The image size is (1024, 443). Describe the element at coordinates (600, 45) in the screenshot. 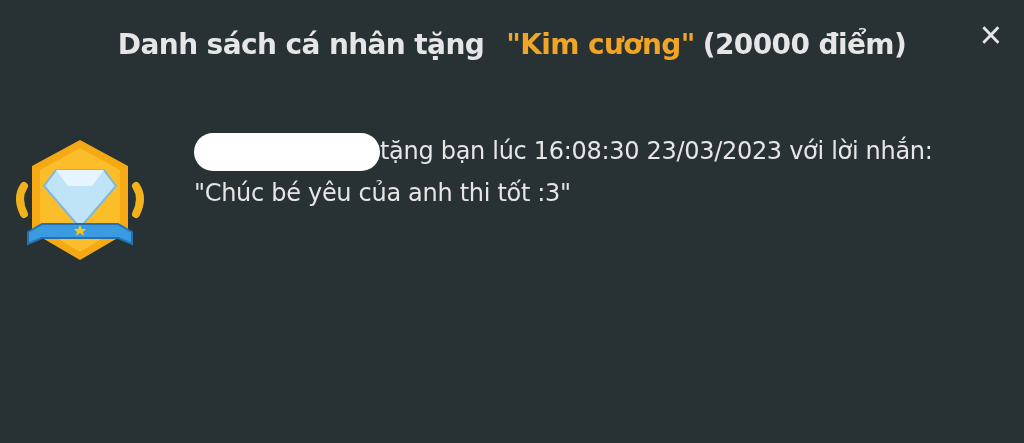

I see `gift-name: "Kim cương"` at that location.